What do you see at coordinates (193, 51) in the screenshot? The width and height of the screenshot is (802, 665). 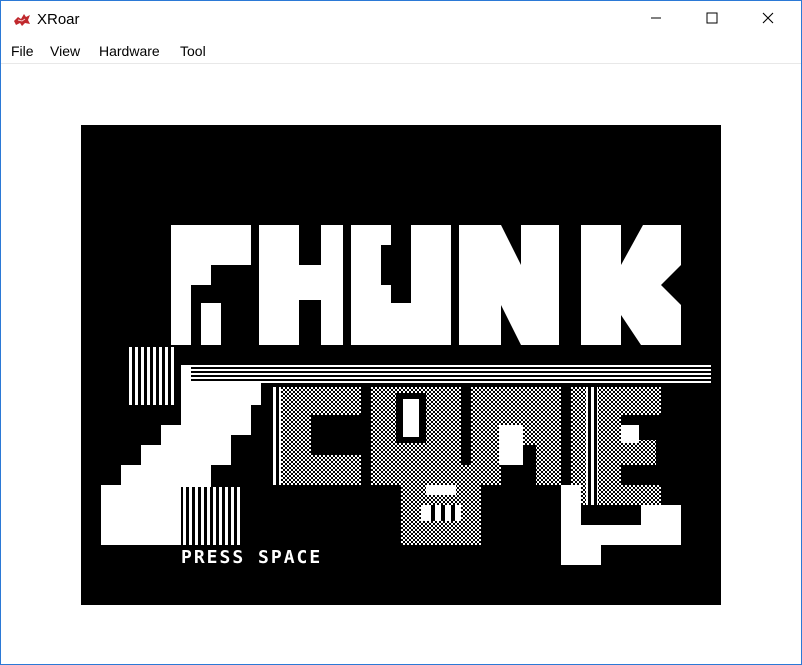 I see `menu-tool: Tool` at bounding box center [193, 51].